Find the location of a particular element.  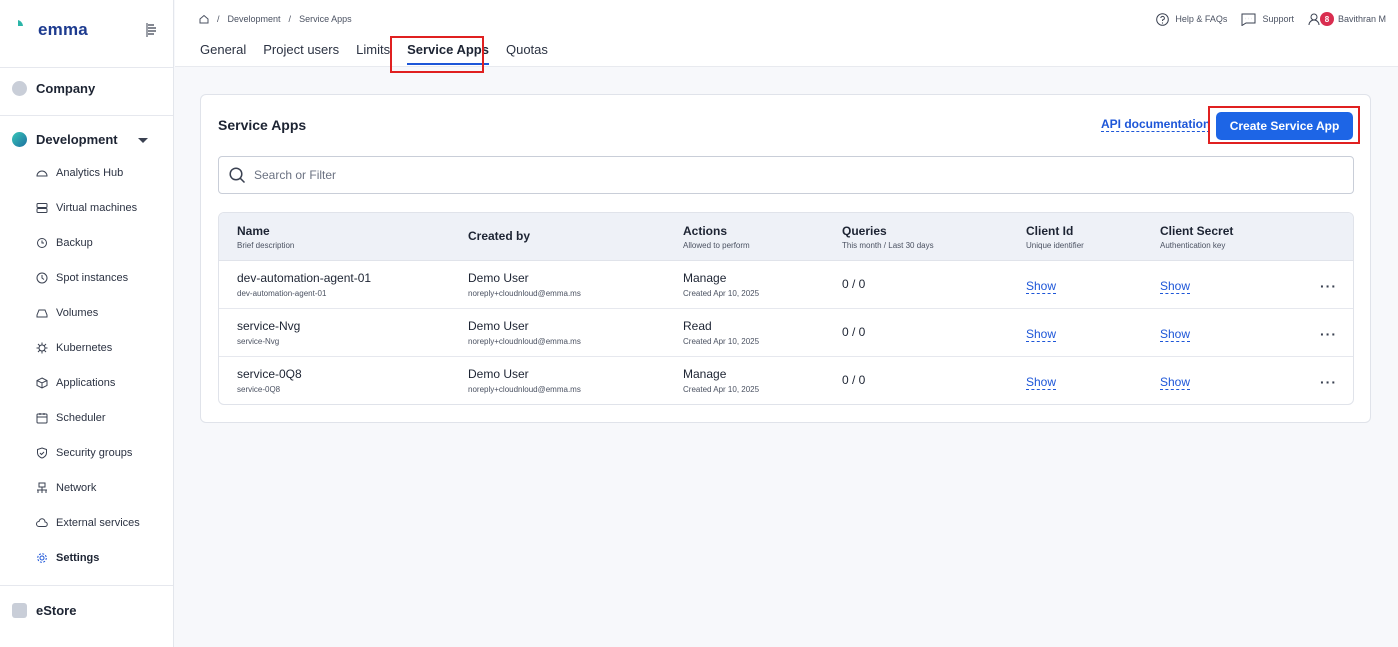

sidebar-item-settings: Settings is located at coordinates (67, 558).